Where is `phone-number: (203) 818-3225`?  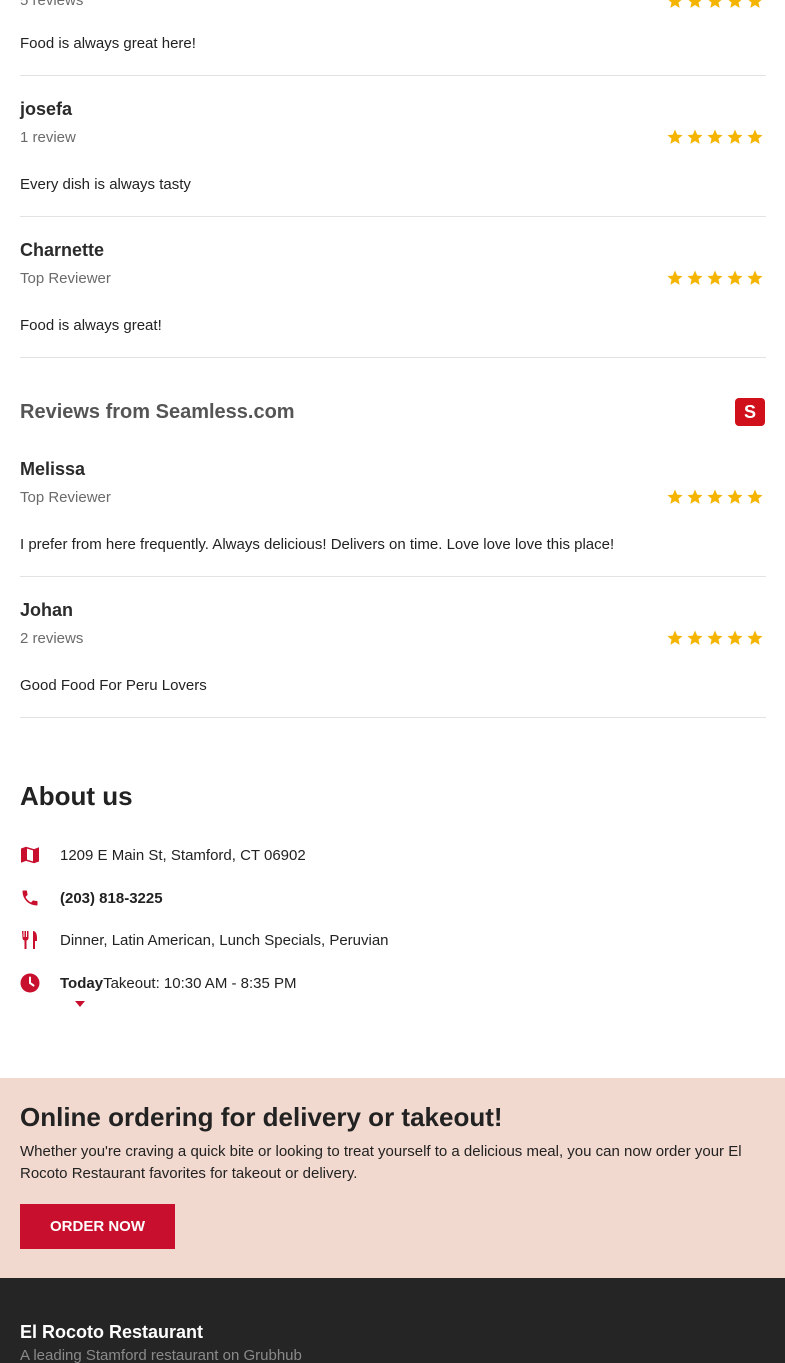
phone-number: (203) 818-3225 is located at coordinates (111, 898).